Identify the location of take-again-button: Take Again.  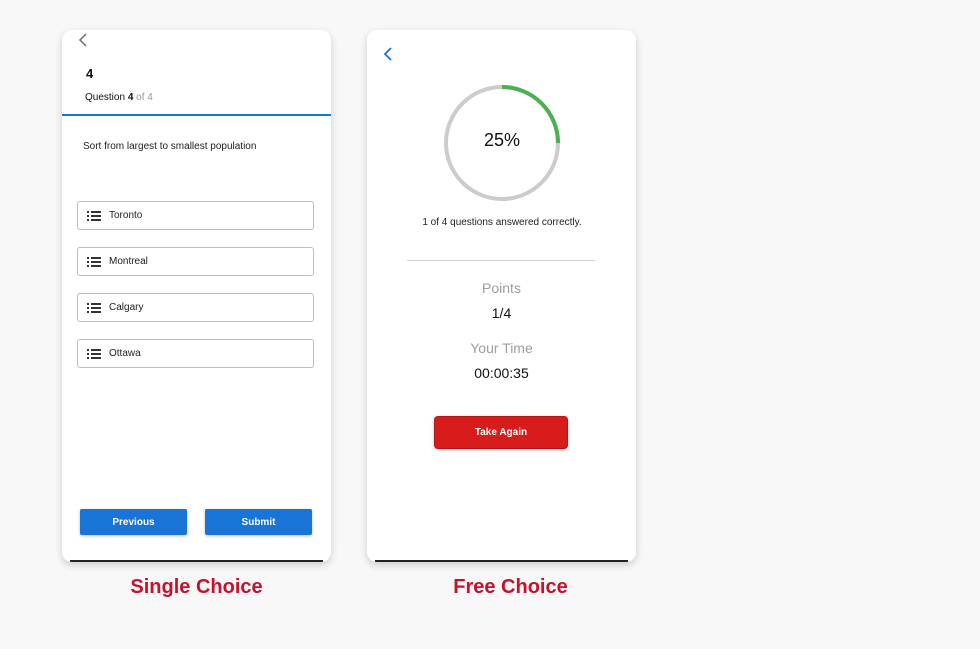
(501, 432).